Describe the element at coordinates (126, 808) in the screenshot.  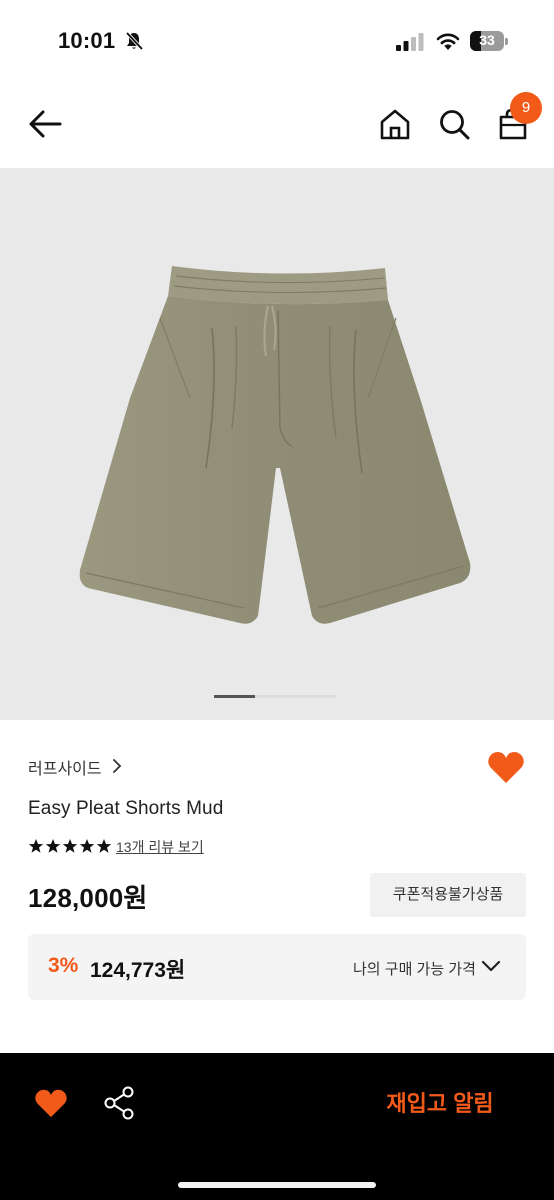
I see `product-name: Easy Pleat Shorts Mud` at that location.